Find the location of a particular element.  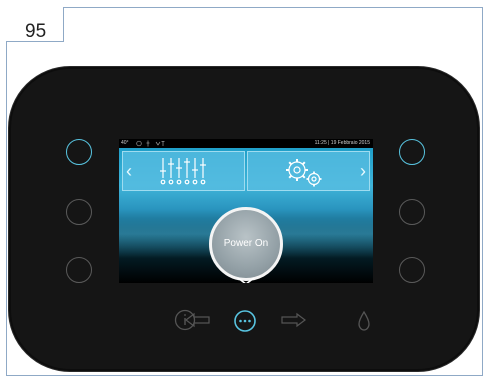

drop-icon is located at coordinates (364, 321).